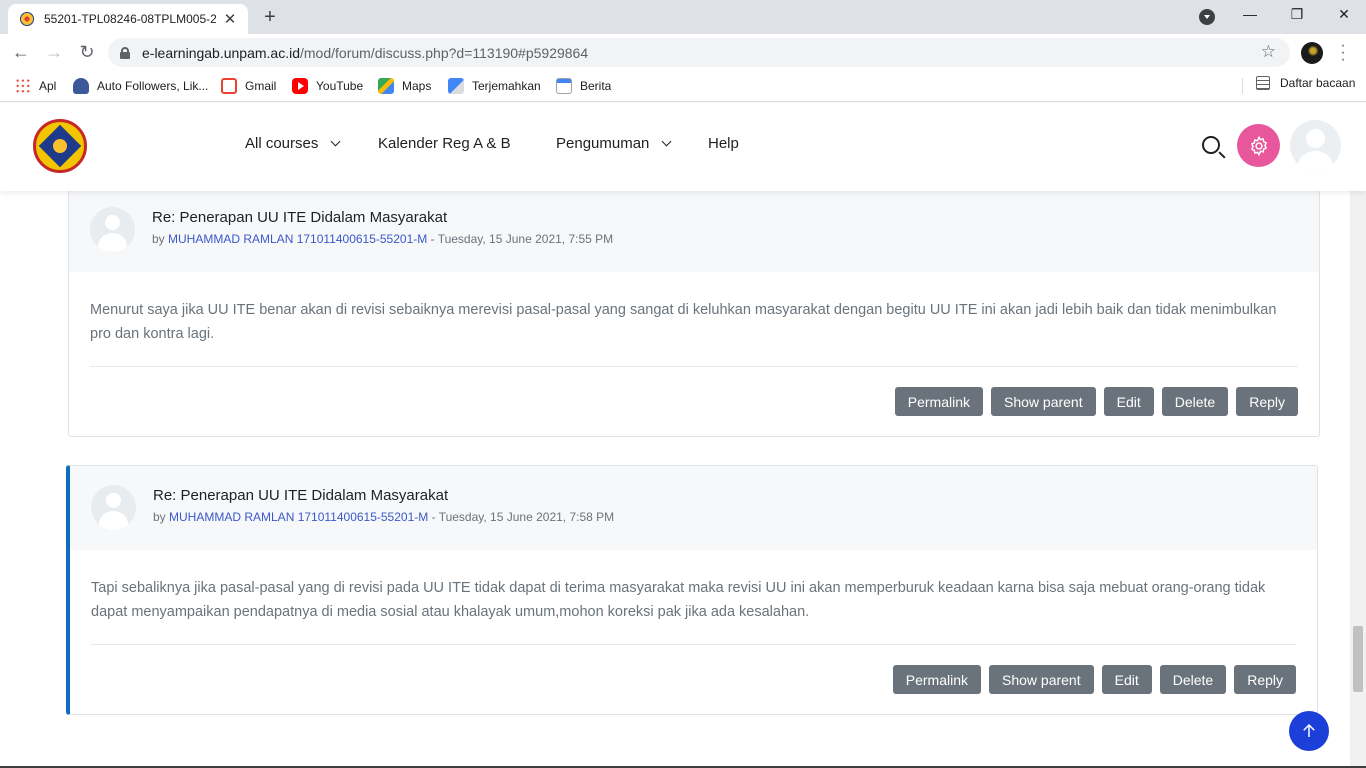 The width and height of the screenshot is (1366, 768). I want to click on nav-label: Kalender Reg A & B, so click(444, 143).